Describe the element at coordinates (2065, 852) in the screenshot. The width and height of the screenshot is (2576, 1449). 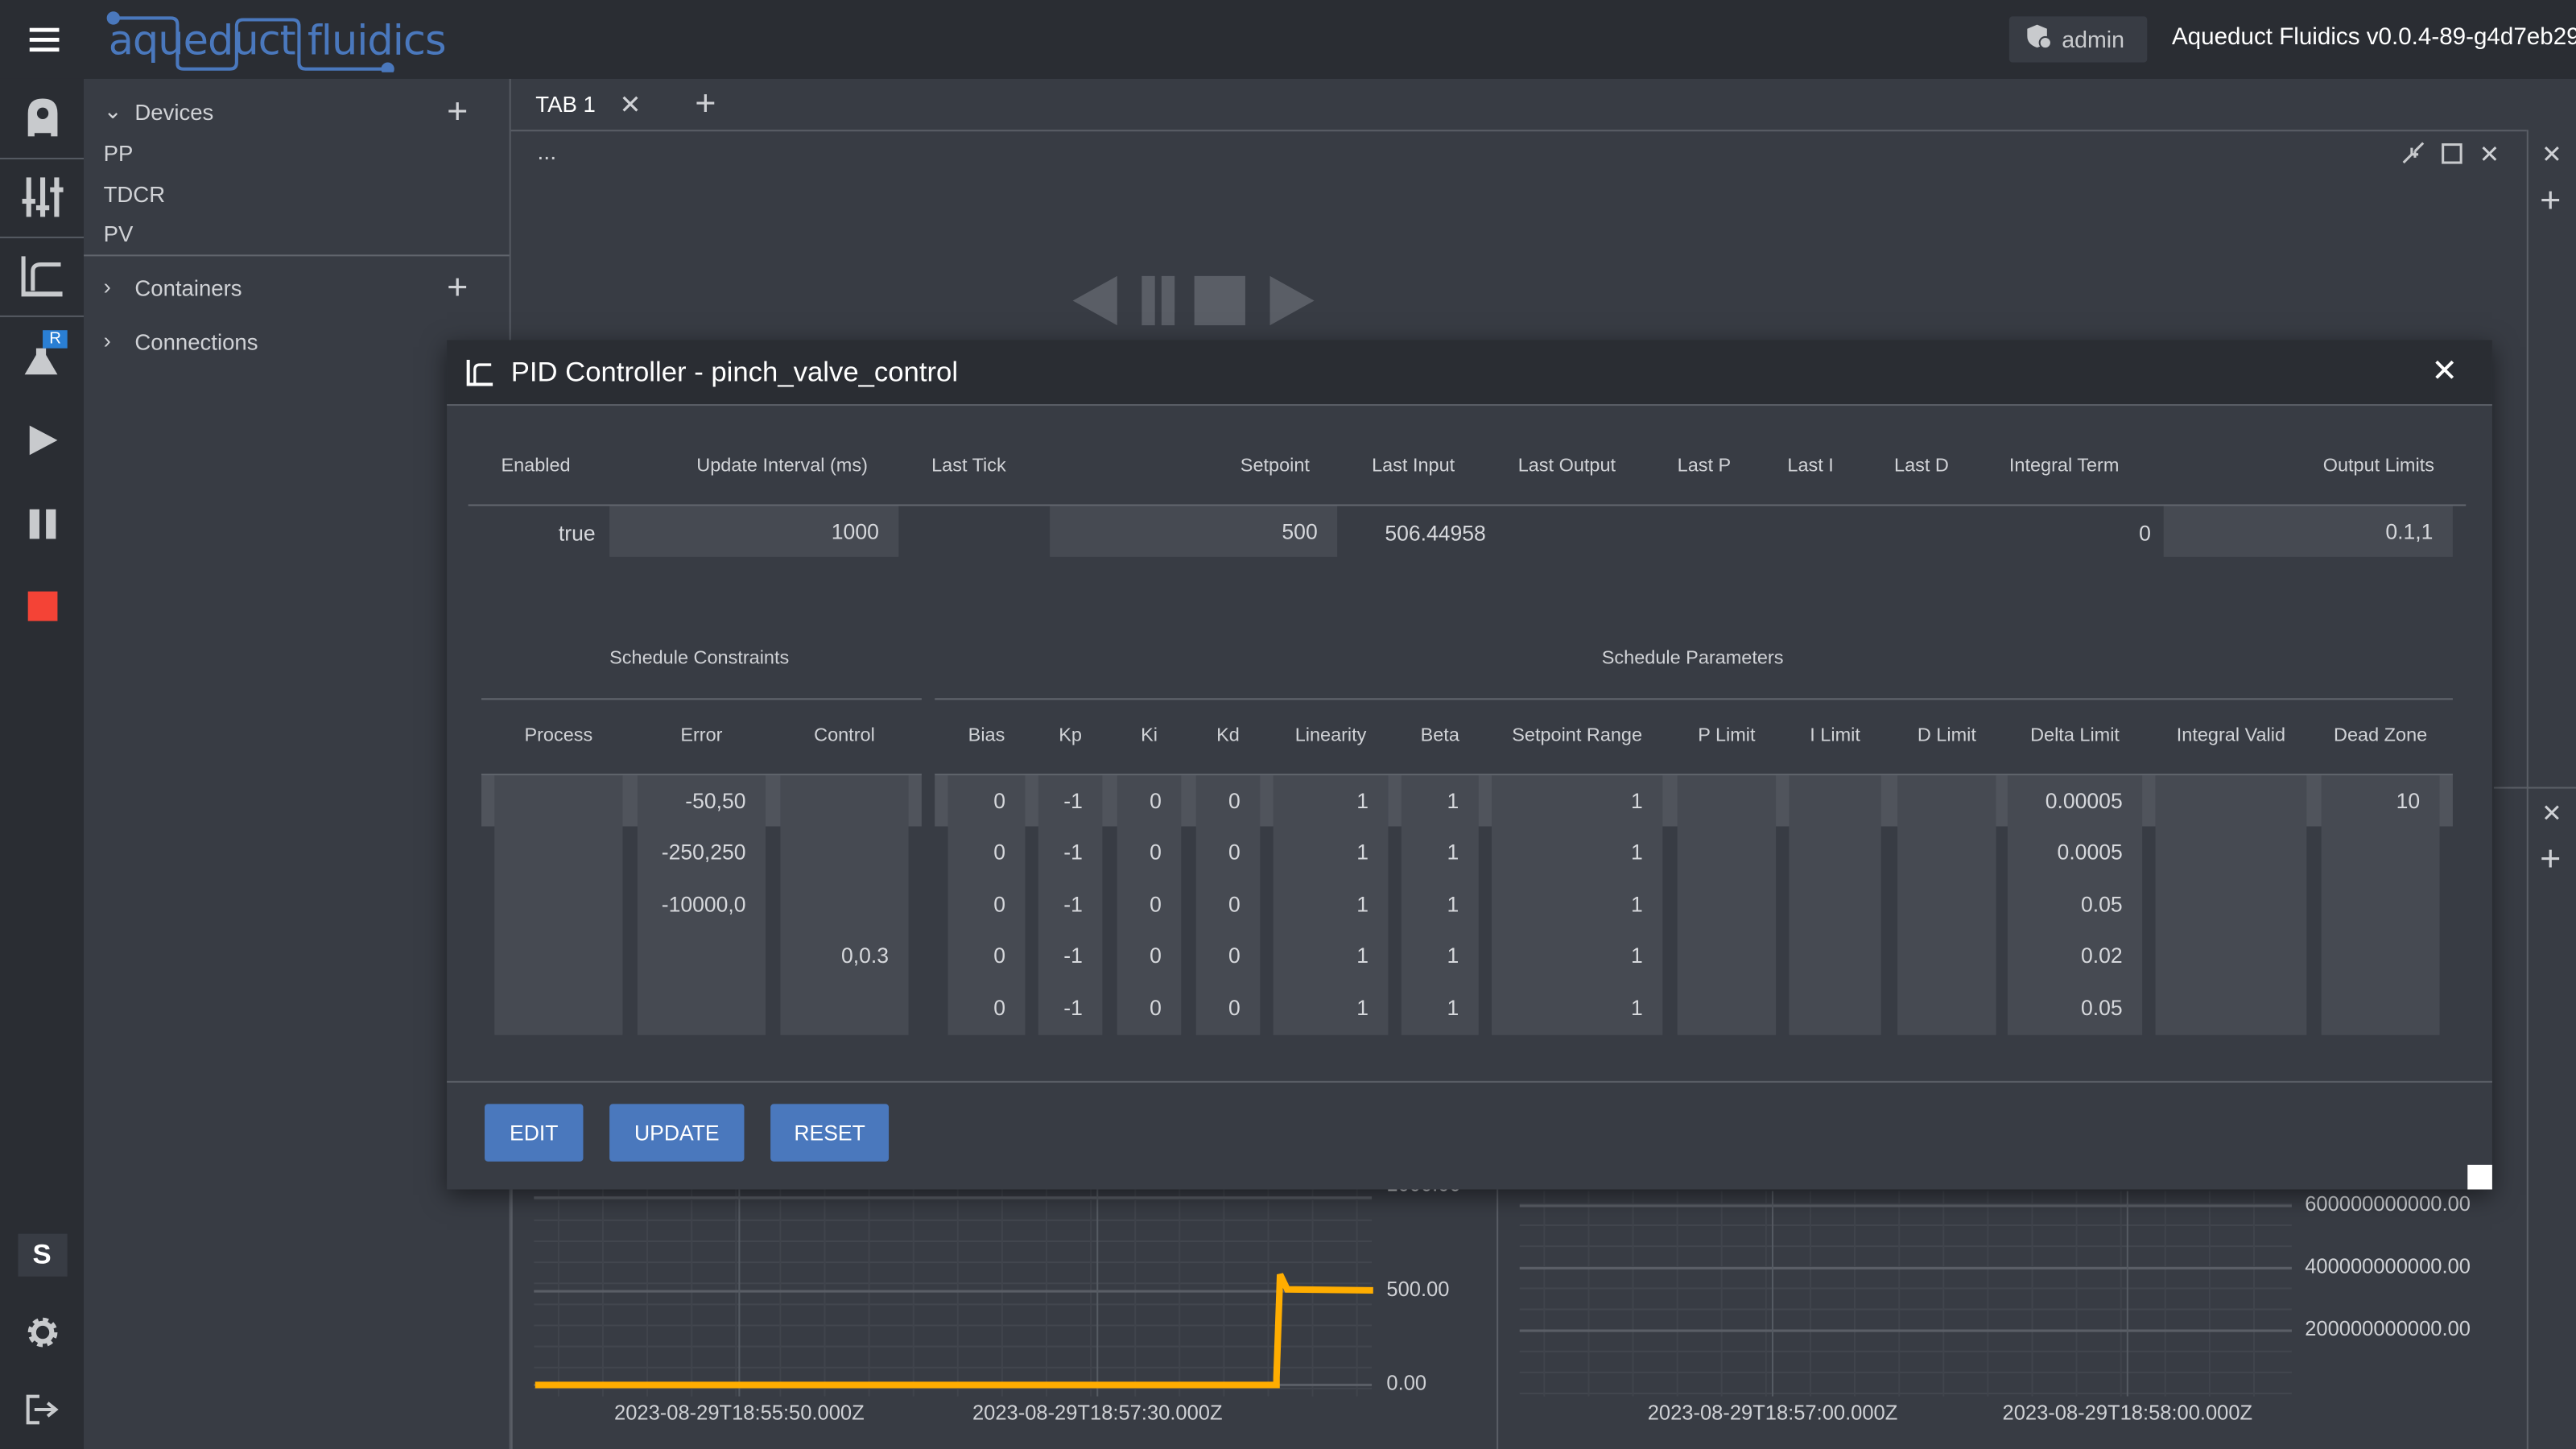
I see `schedule-cell: 0.0005` at that location.